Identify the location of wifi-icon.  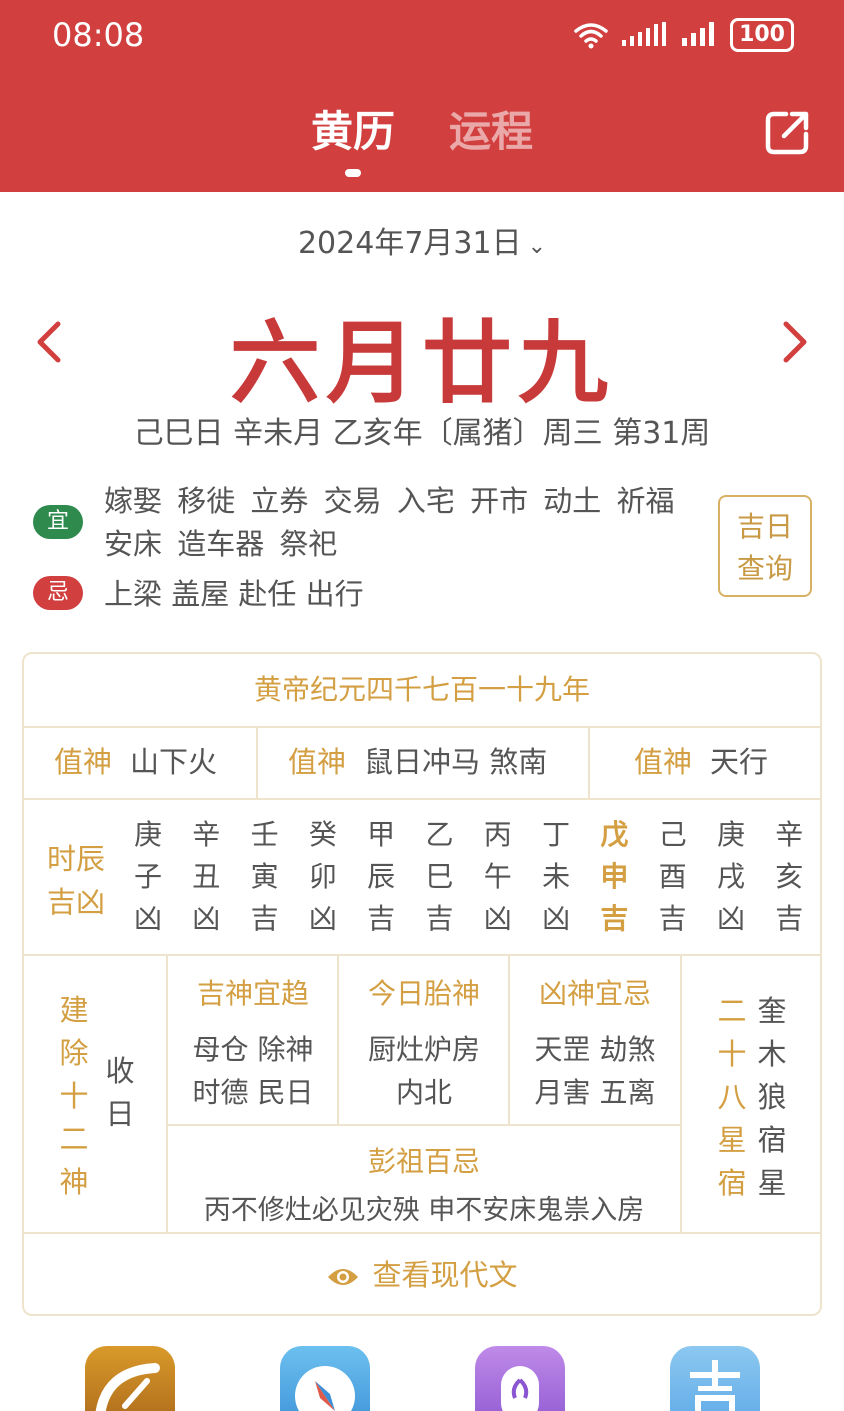
(591, 36).